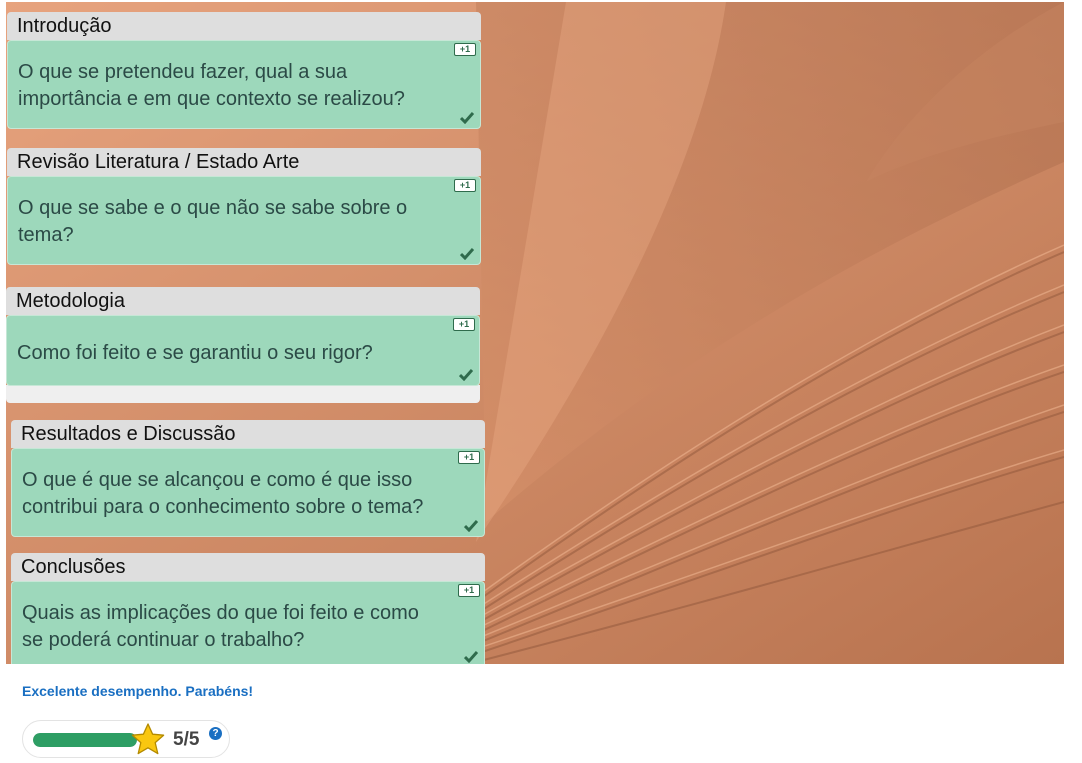 This screenshot has width=1082, height=763. What do you see at coordinates (248, 434) in the screenshot?
I see `section-title: Resultados e Discussão` at bounding box center [248, 434].